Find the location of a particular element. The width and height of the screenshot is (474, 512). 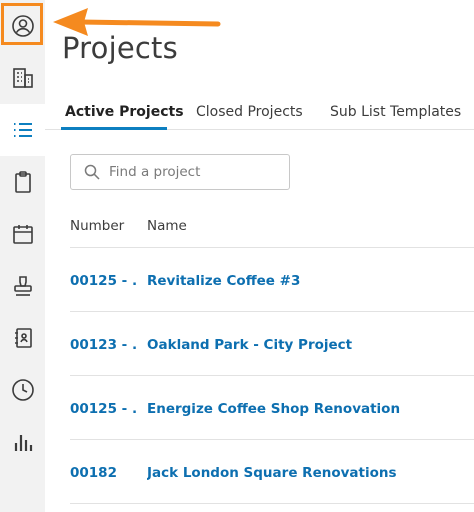

stamp-icon is located at coordinates (22, 286).